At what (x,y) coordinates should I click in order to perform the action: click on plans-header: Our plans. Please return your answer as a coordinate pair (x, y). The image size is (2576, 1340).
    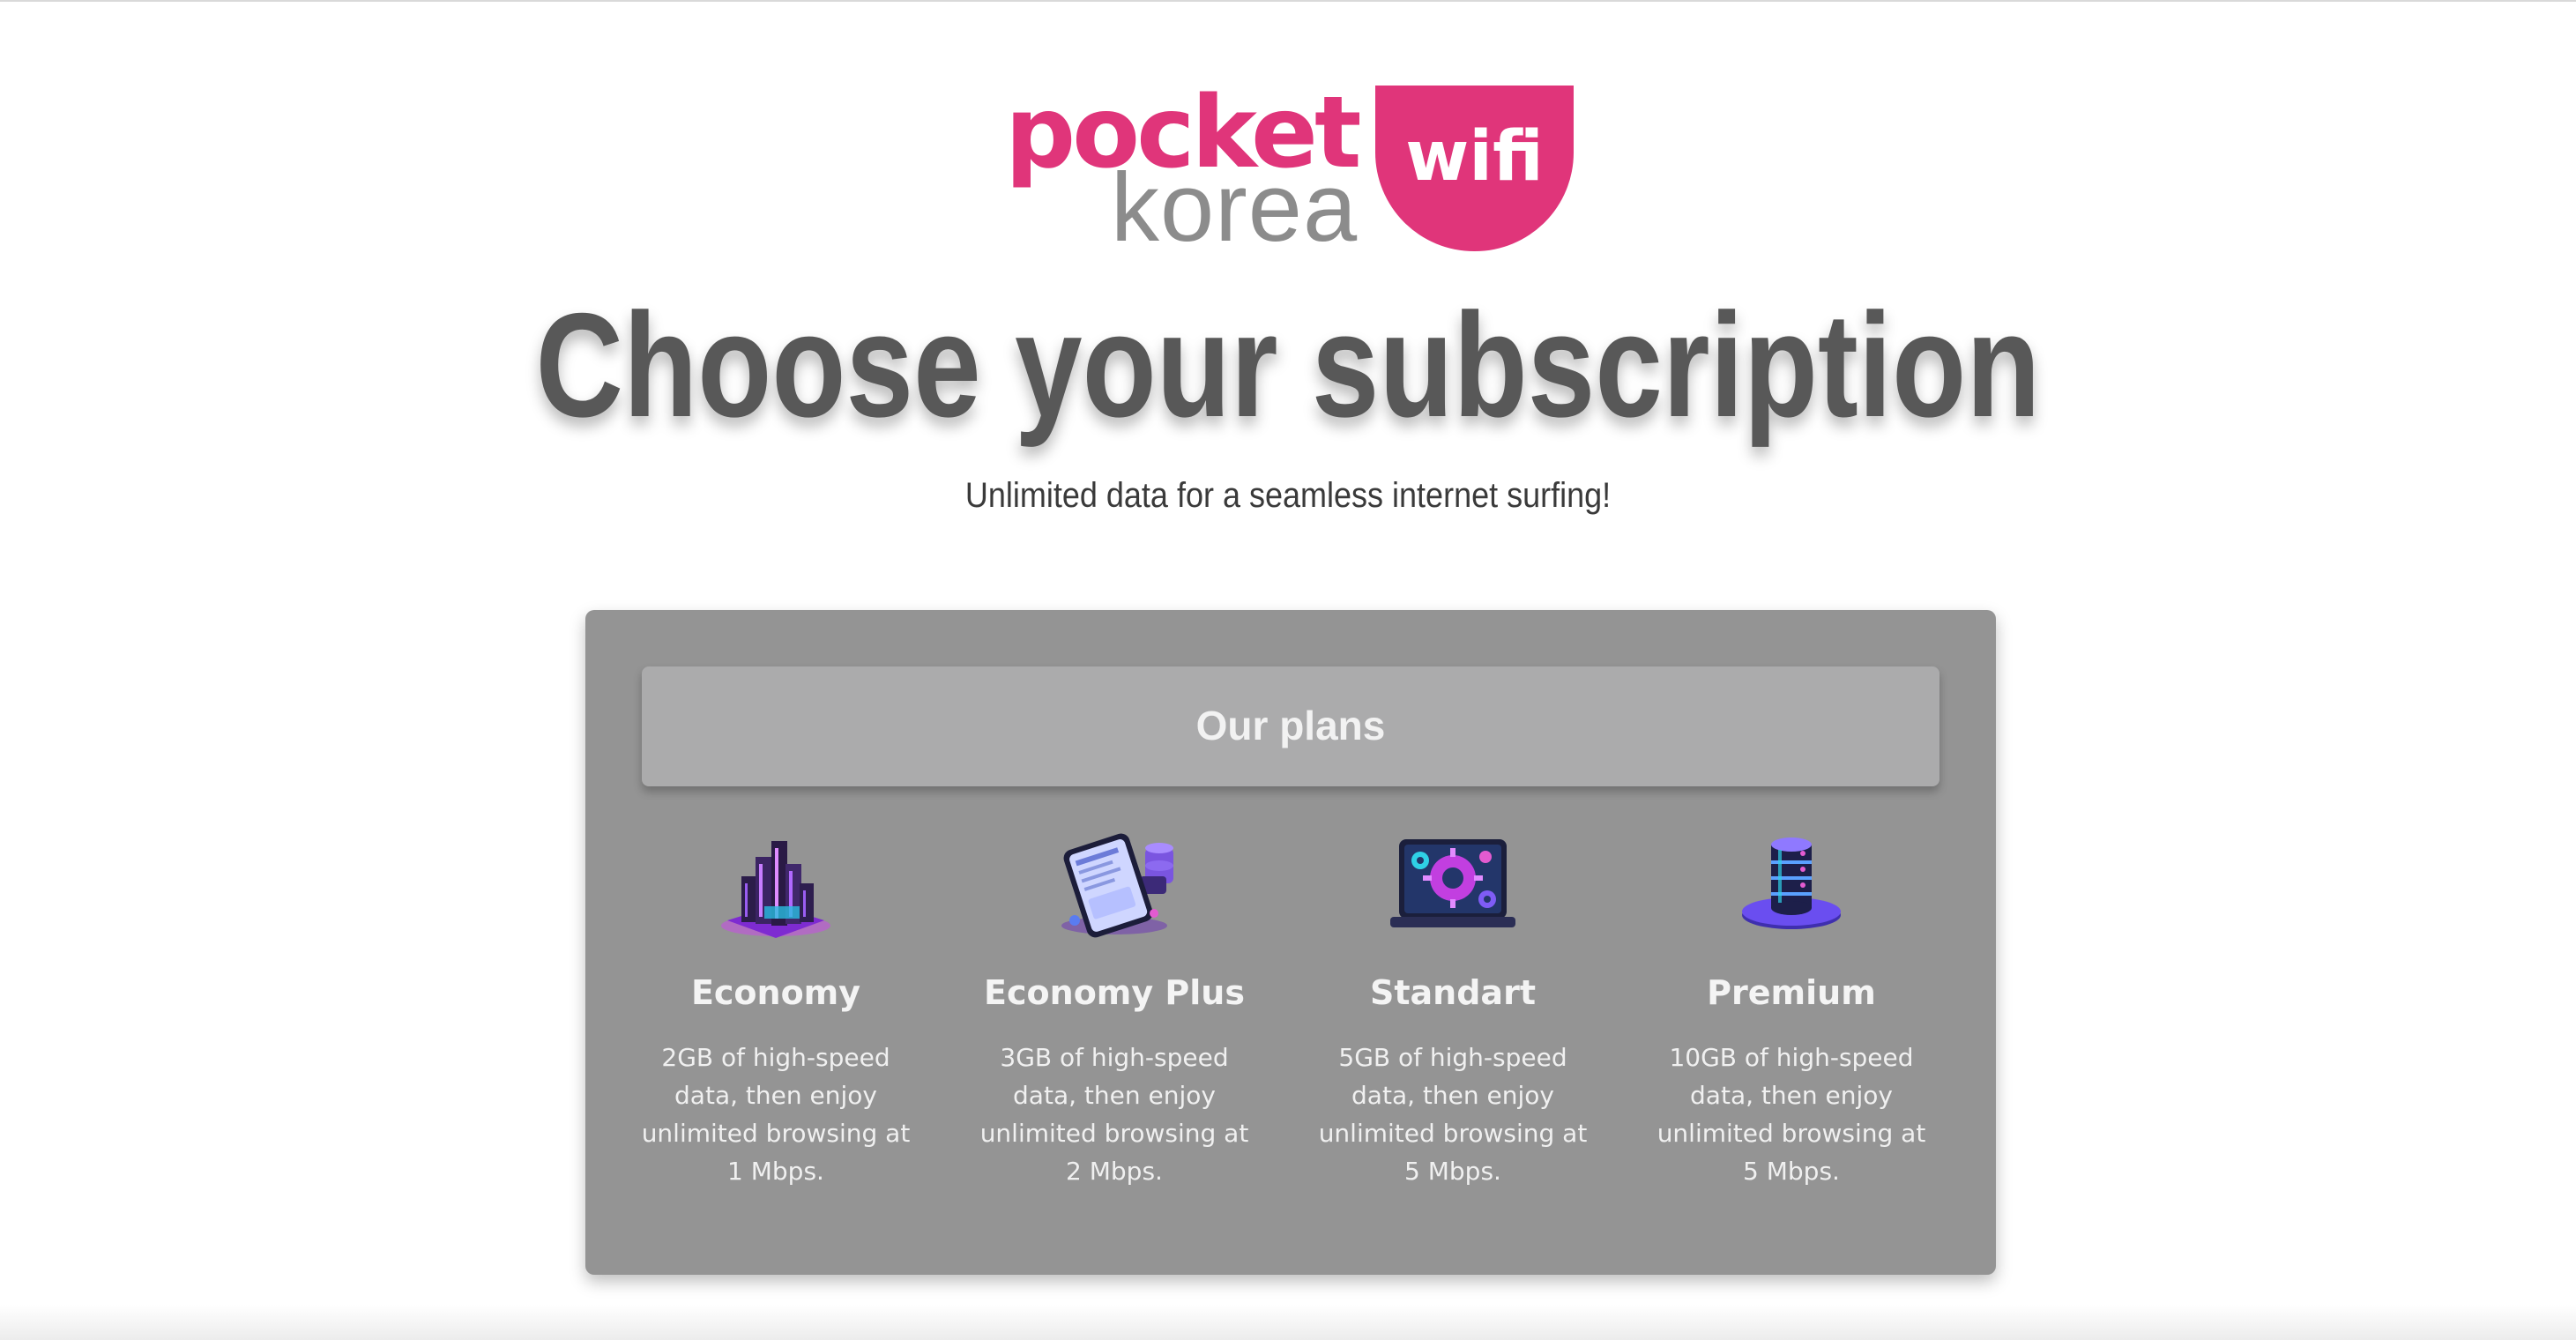
    Looking at the image, I should click on (1290, 726).